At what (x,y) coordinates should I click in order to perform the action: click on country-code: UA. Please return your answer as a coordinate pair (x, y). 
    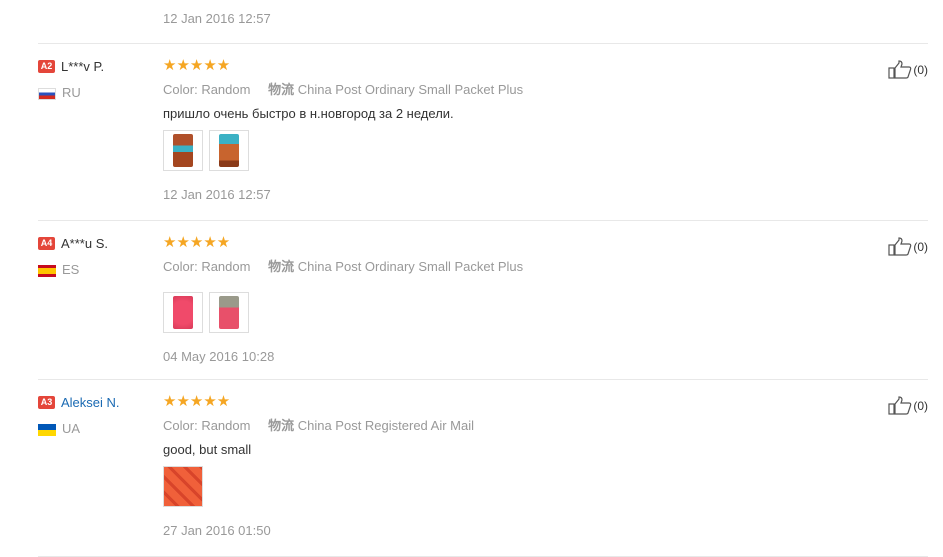
    Looking at the image, I should click on (71, 428).